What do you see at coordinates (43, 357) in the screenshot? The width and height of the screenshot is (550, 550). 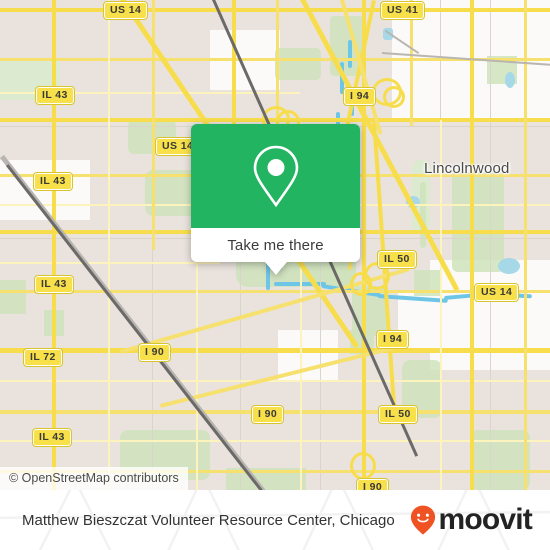 I see `road-shield: IL 72` at bounding box center [43, 357].